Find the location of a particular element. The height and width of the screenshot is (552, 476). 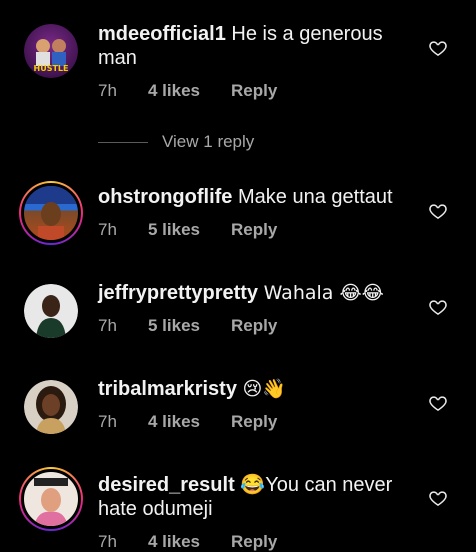

comment-username: mdeeofficial1 is located at coordinates (162, 34).